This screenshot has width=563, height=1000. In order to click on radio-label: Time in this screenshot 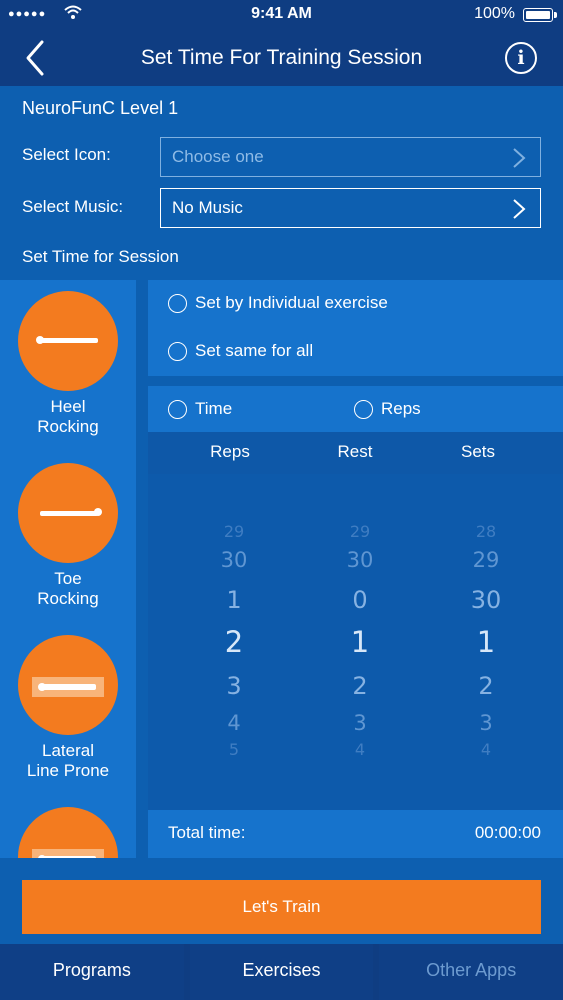, I will do `click(214, 408)`.